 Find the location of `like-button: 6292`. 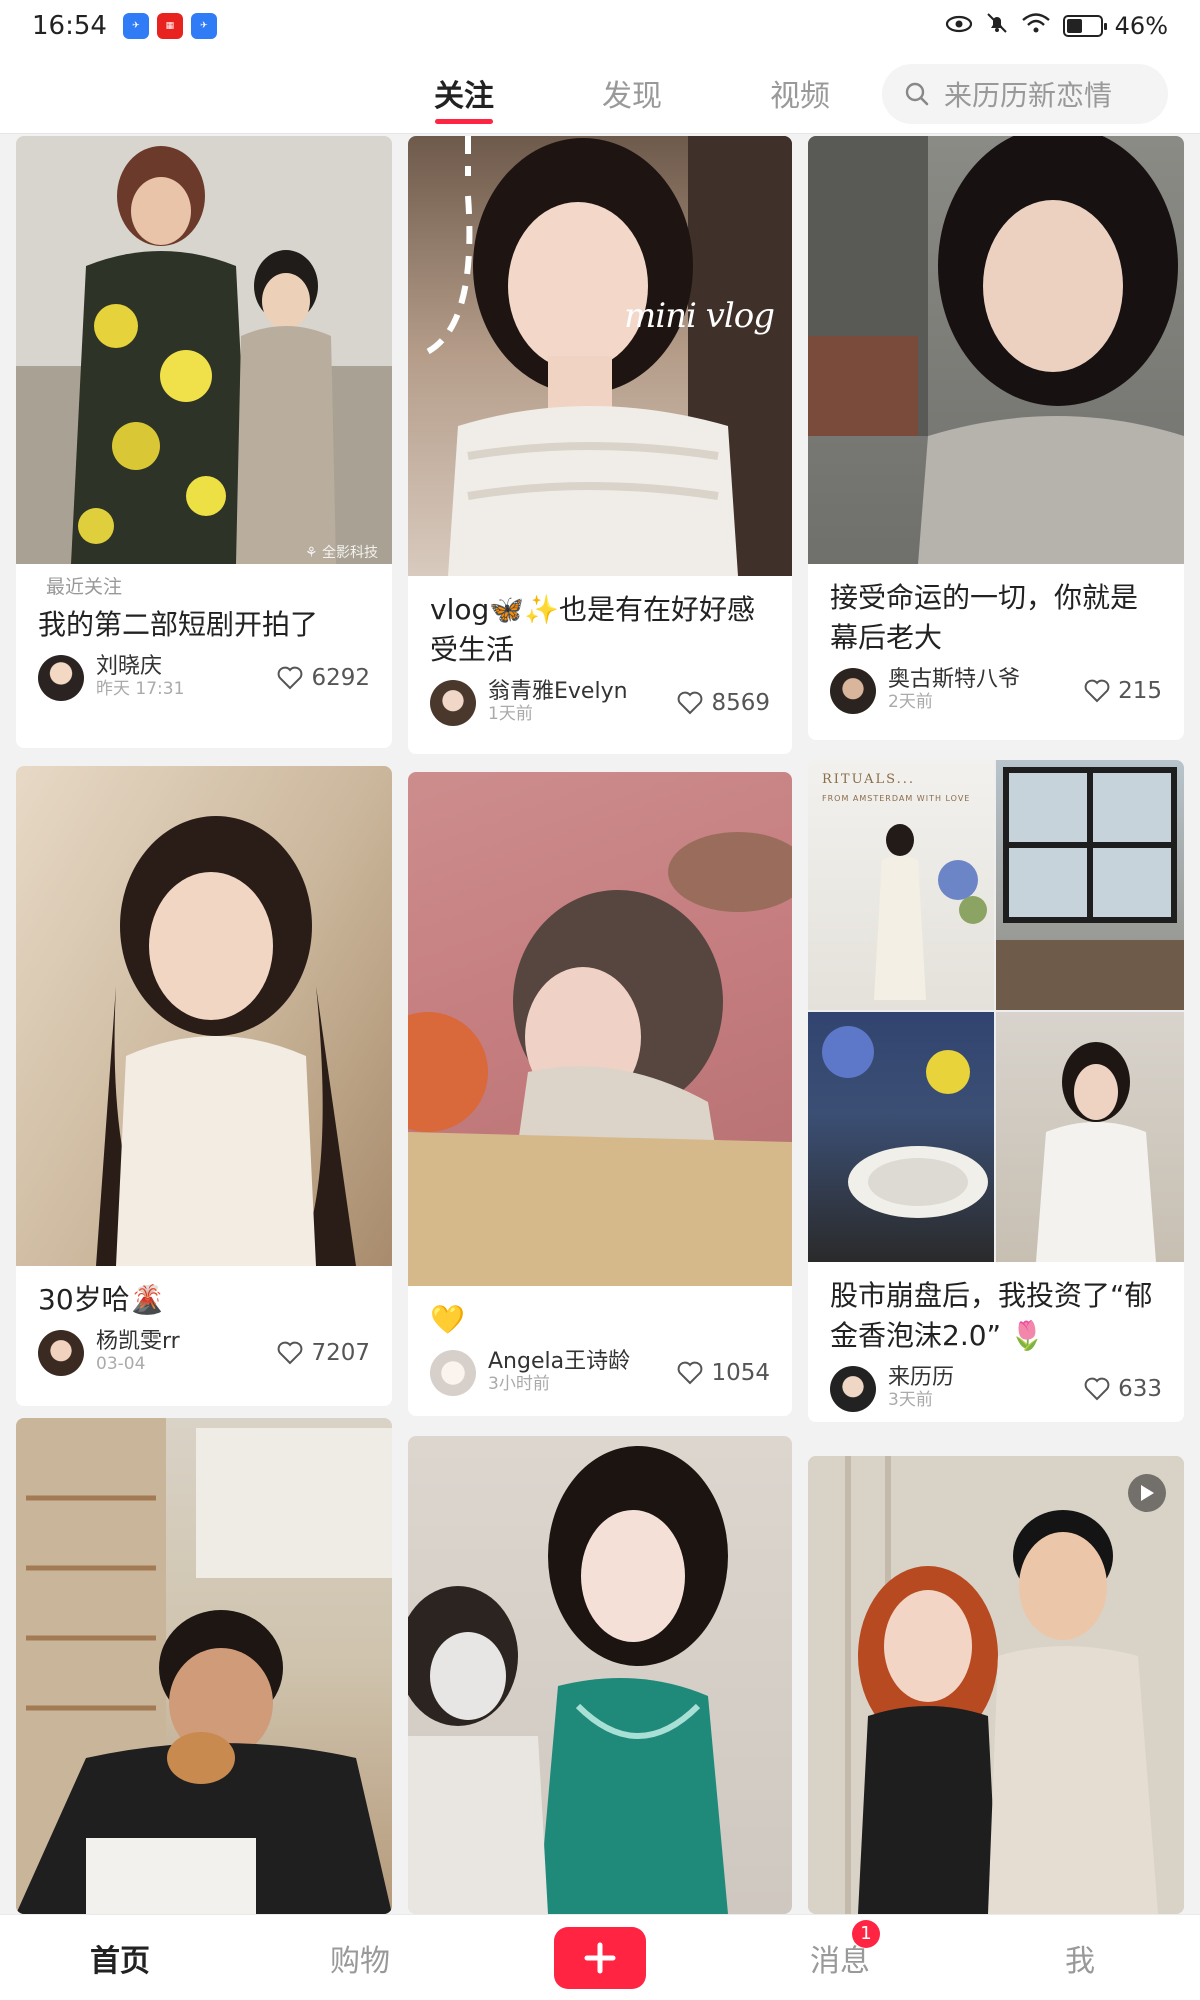

like-button: 6292 is located at coordinates (323, 678).